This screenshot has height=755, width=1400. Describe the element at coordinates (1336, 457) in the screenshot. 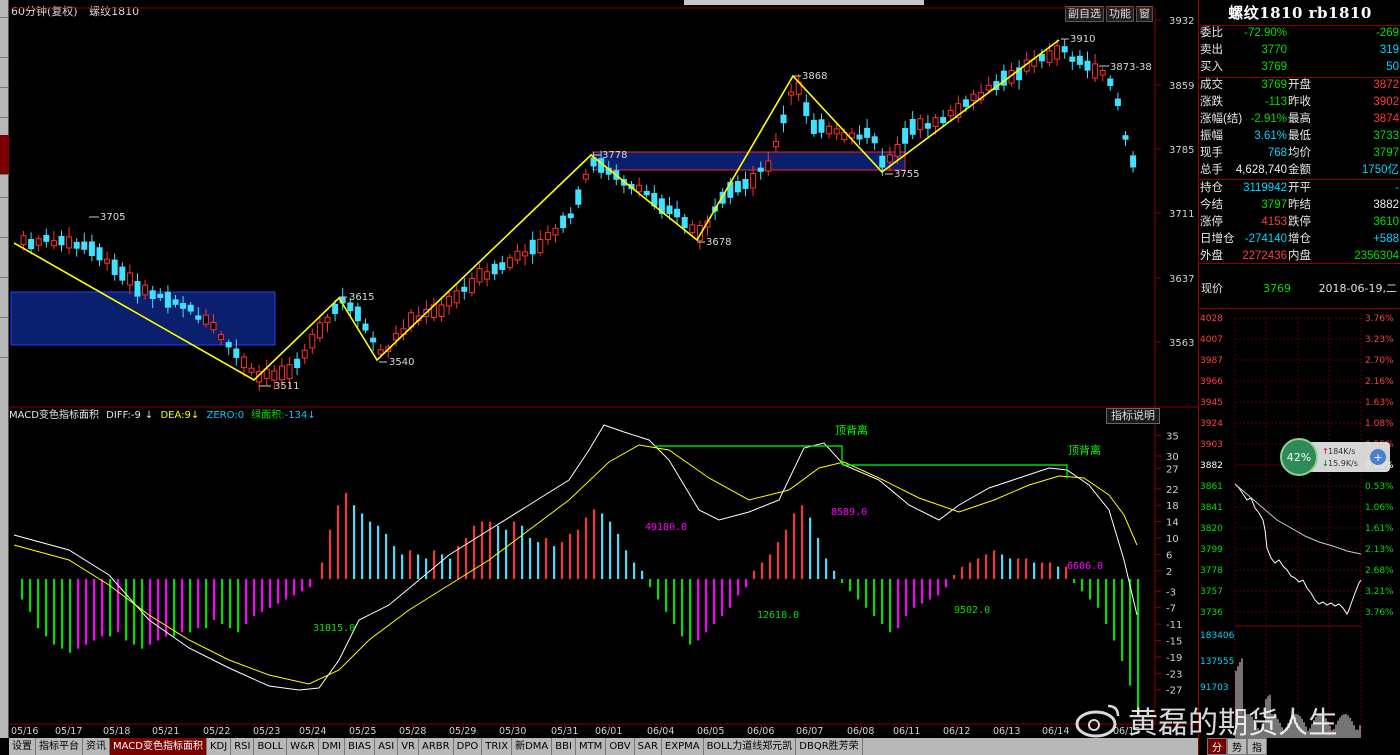

I see `network-speed-badge: 42% 184K/s 15.9K/s ↑ ↓ +` at that location.